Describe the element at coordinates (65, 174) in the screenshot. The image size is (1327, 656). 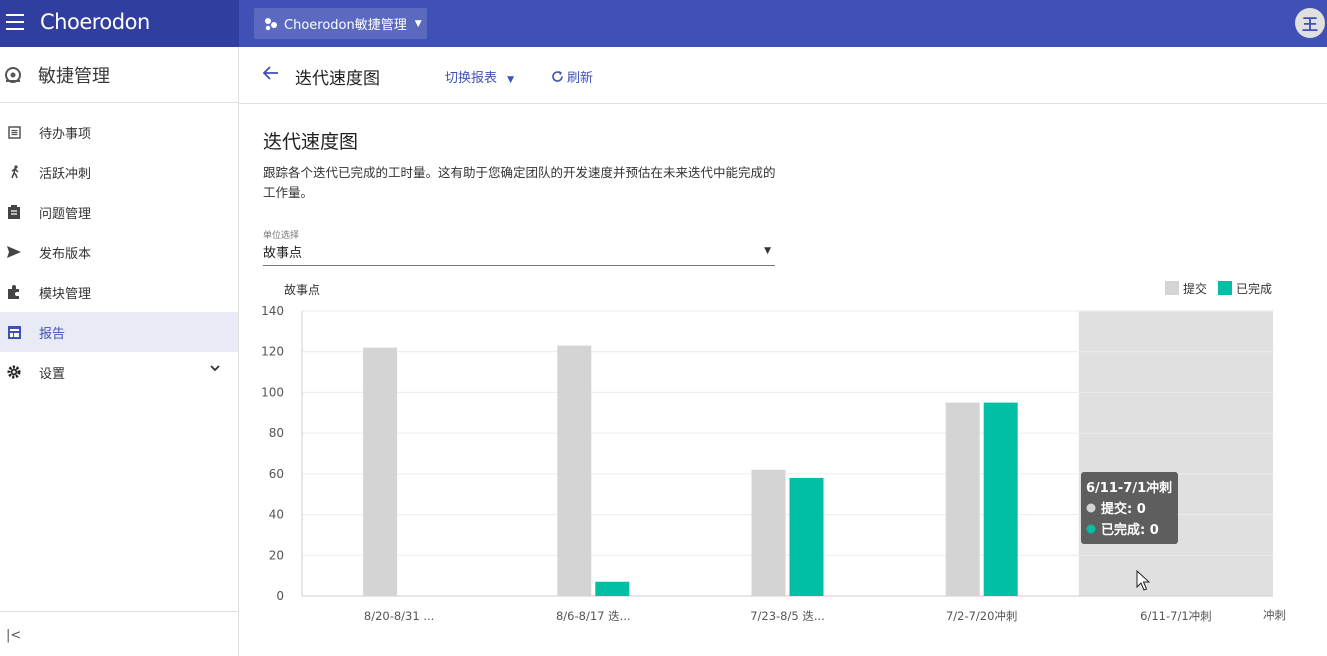
I see `sidebar-item-label: 活跃冲刺` at that location.